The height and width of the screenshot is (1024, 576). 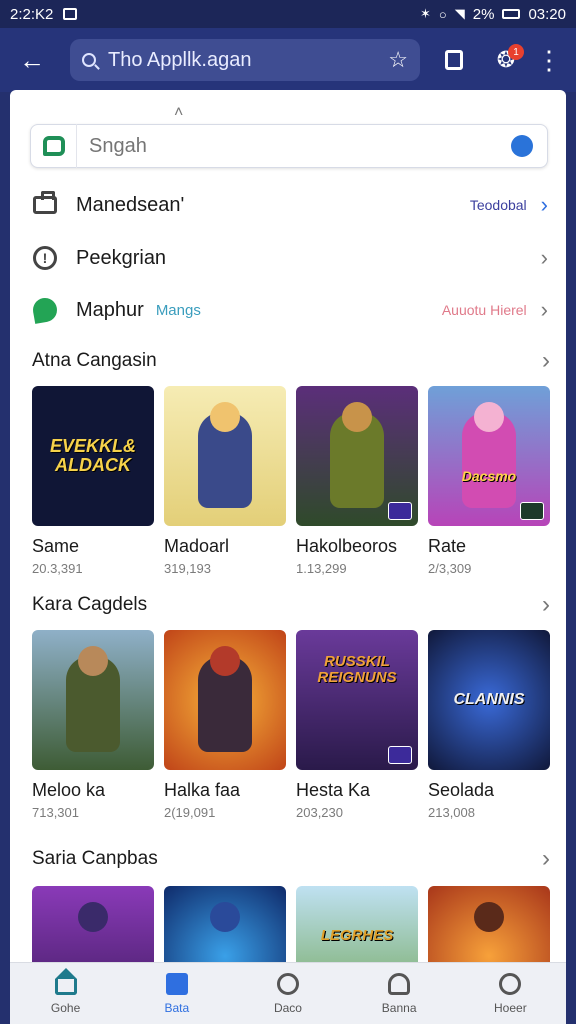 I want to click on settings-row-2: Maphur Mangs Auuotu Hierel ›, so click(x=289, y=310).